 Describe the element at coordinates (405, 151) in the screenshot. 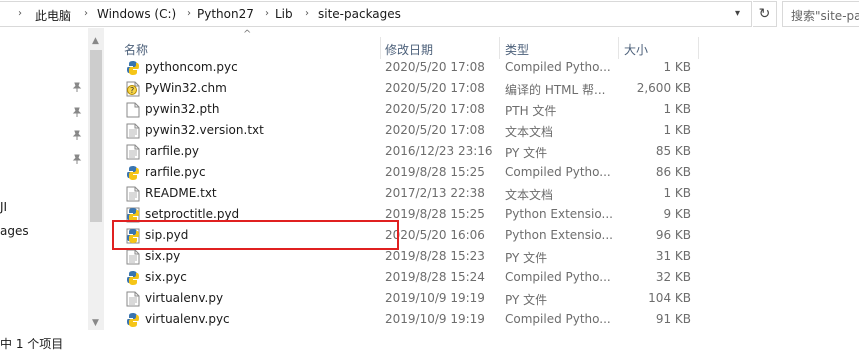

I see `file-row: rarfile.py 2016/12/23 23:16 PY 文件 85 KB` at that location.